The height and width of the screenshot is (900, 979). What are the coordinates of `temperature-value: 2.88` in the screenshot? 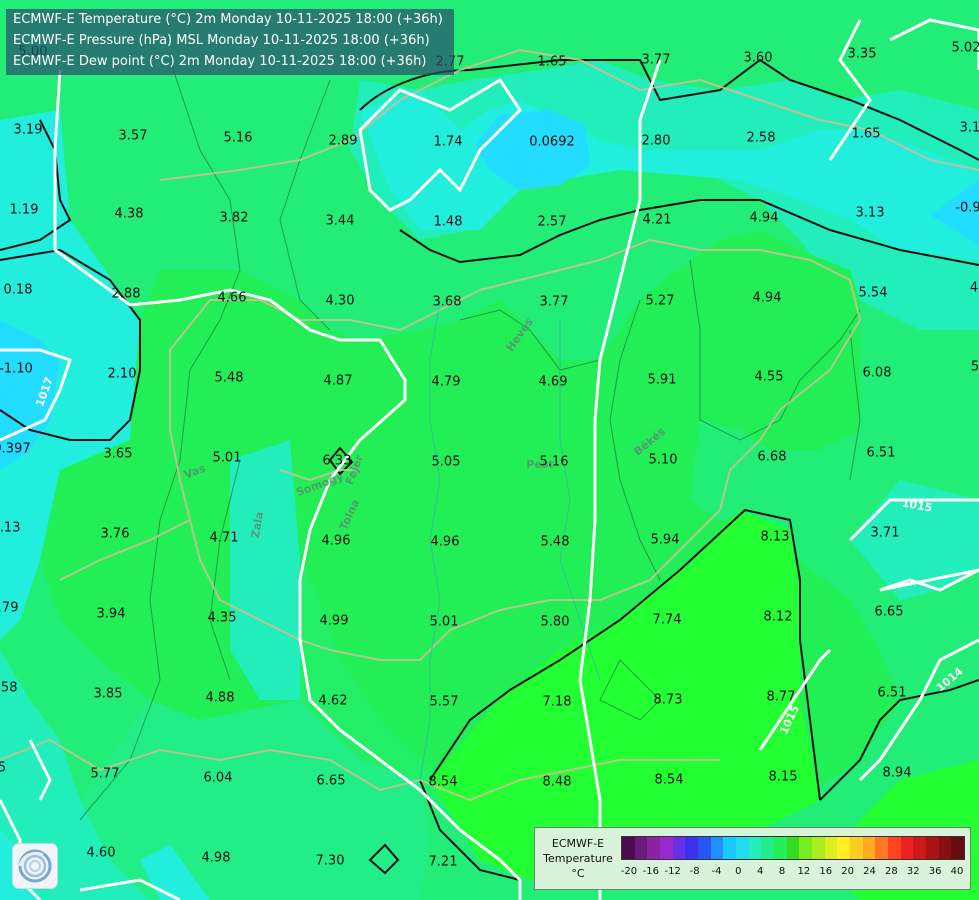 It's located at (126, 294).